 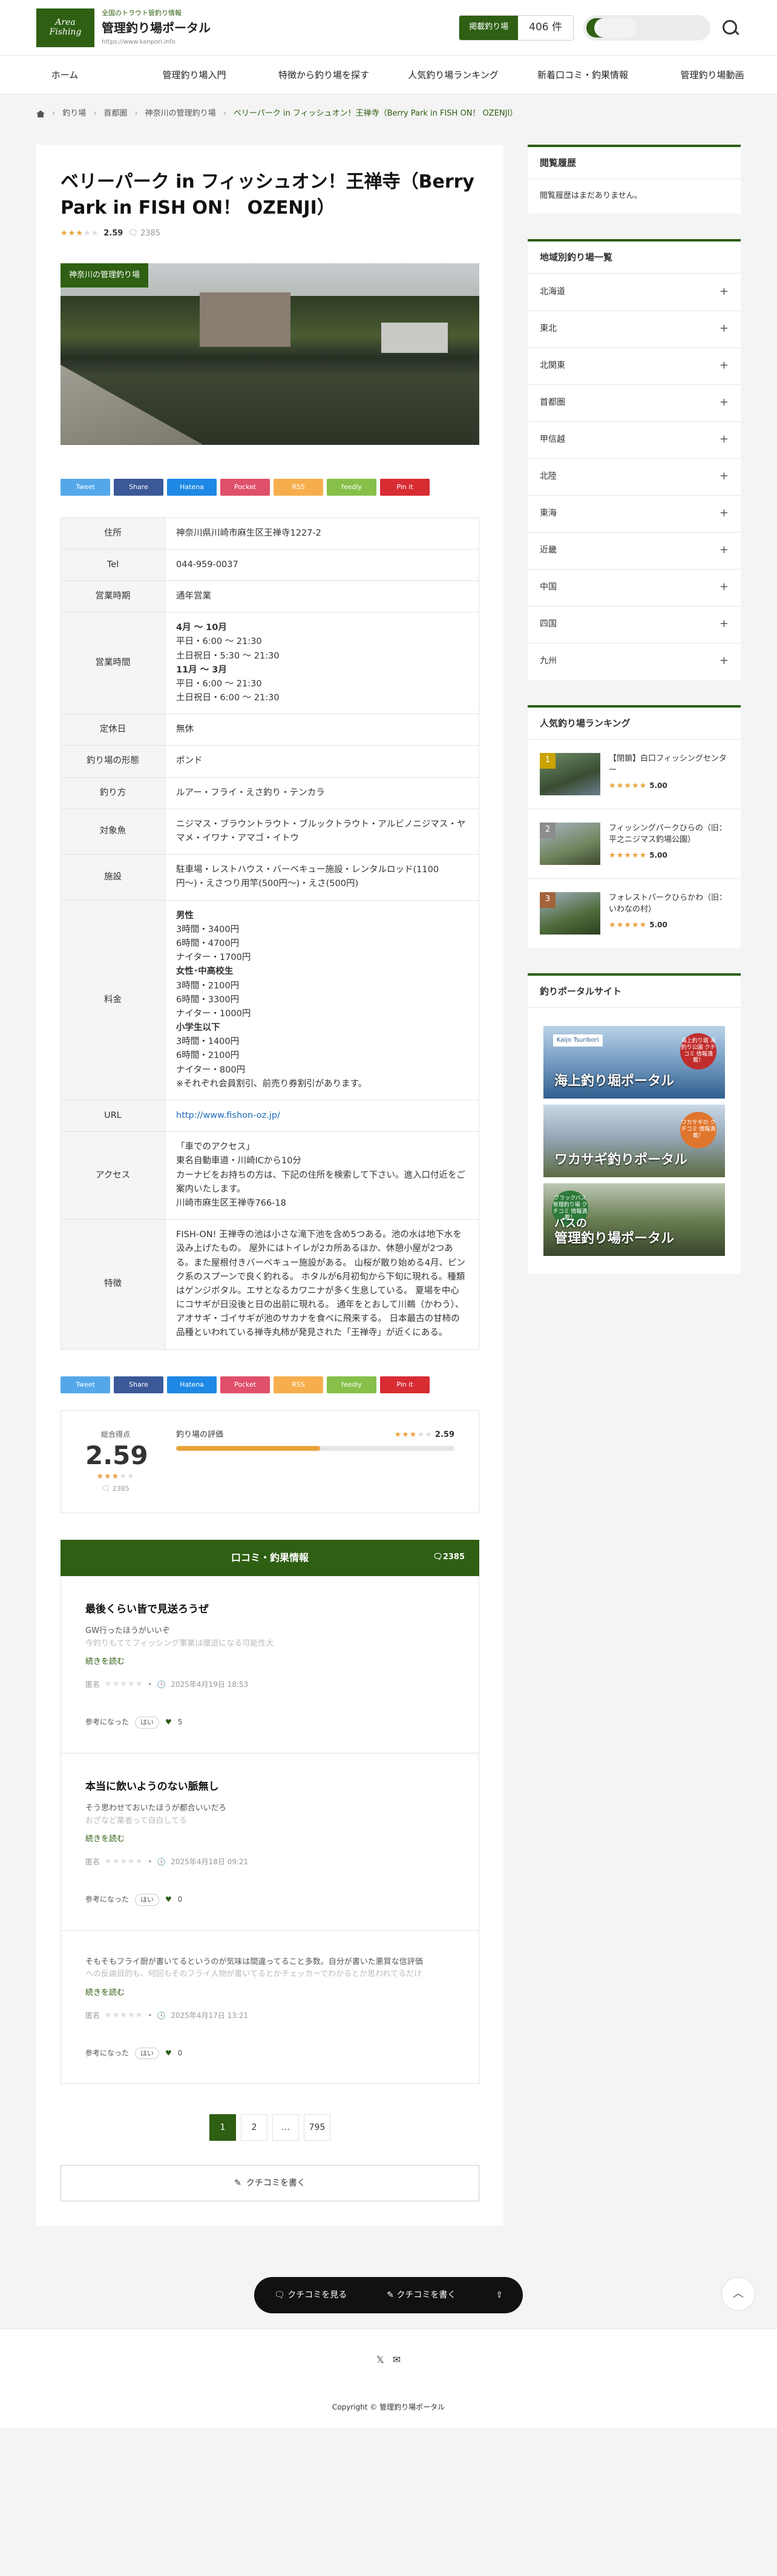 What do you see at coordinates (322, 730) in the screenshot?
I see `closed-value: 無休` at bounding box center [322, 730].